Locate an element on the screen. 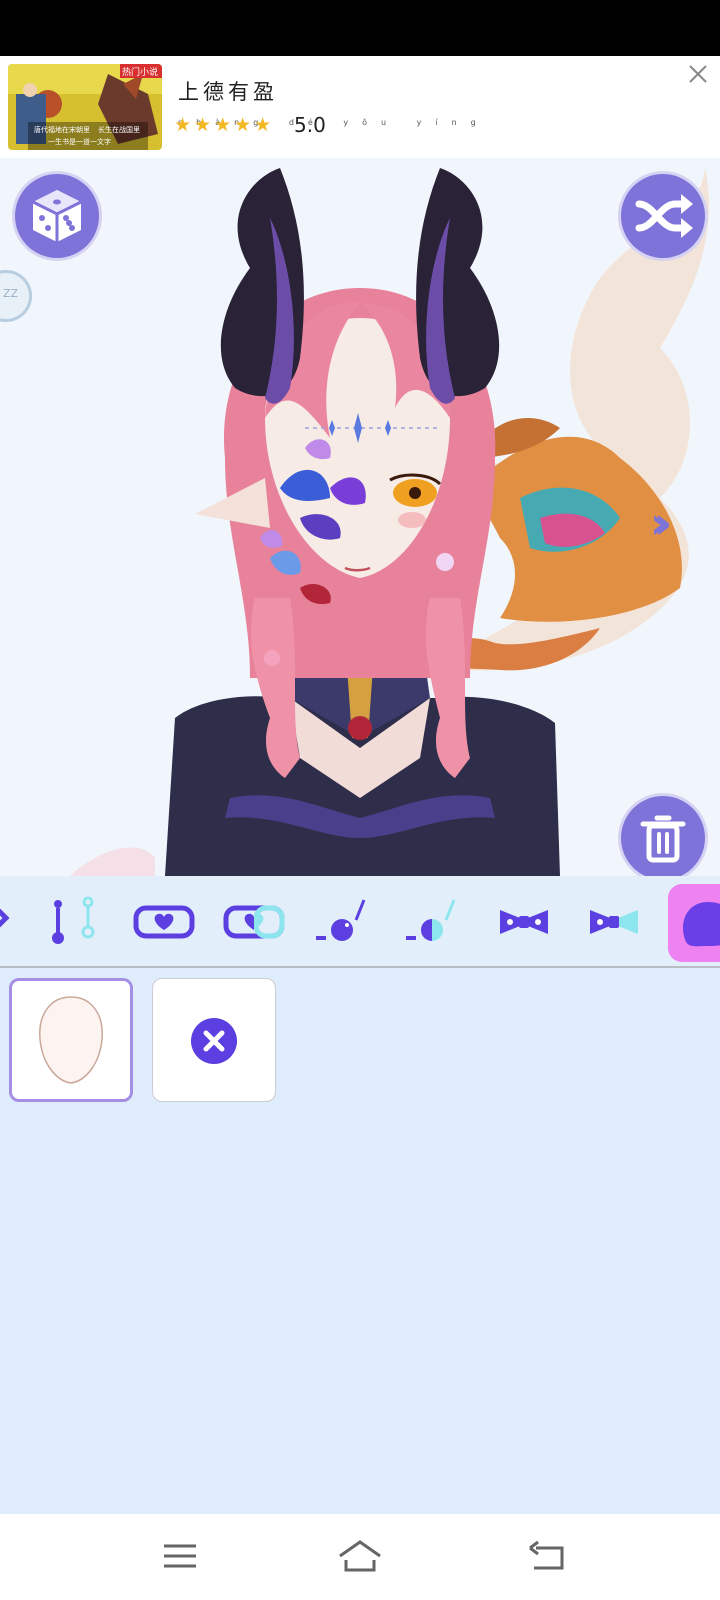 The image size is (720, 1600). side-tab-label: ZZ is located at coordinates (11, 293).